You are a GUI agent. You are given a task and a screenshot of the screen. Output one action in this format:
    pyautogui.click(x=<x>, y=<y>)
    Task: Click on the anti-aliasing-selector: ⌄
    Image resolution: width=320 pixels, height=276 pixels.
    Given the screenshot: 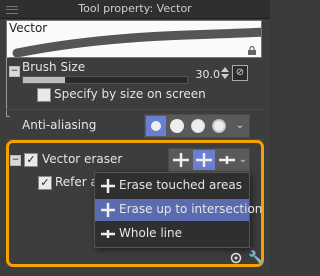 What is the action you would take?
    pyautogui.click(x=197, y=126)
    